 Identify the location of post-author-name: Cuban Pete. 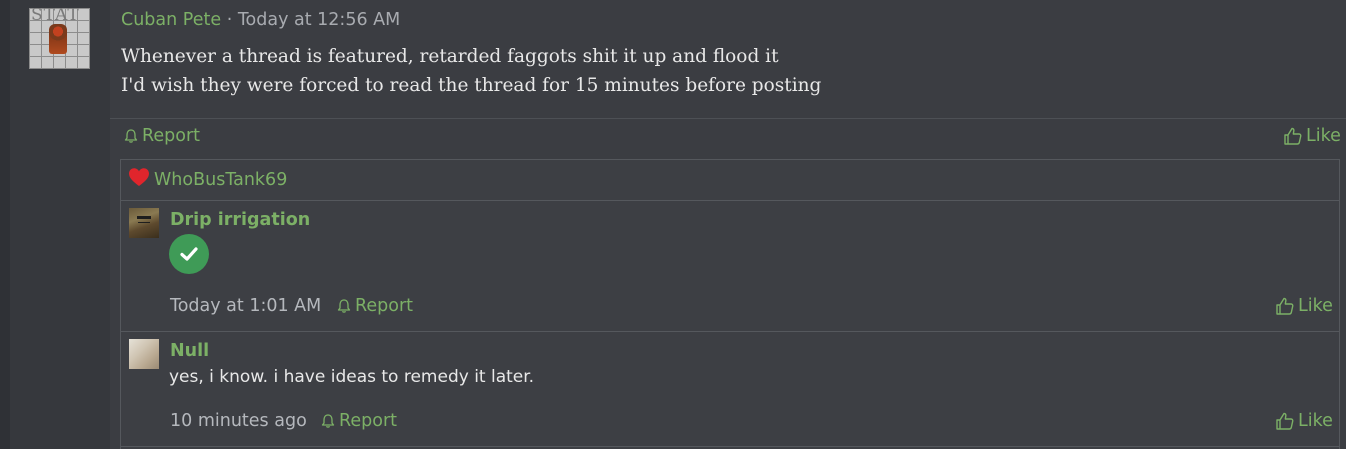
(171, 20).